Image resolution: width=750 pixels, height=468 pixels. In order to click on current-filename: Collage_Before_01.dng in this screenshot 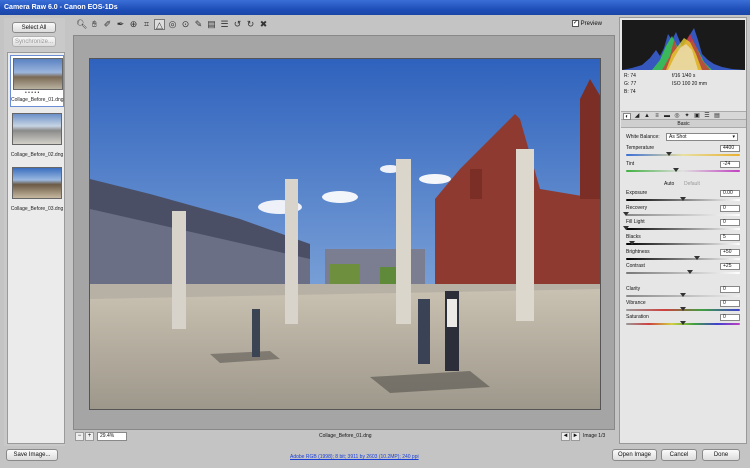, I will do `click(345, 436)`.